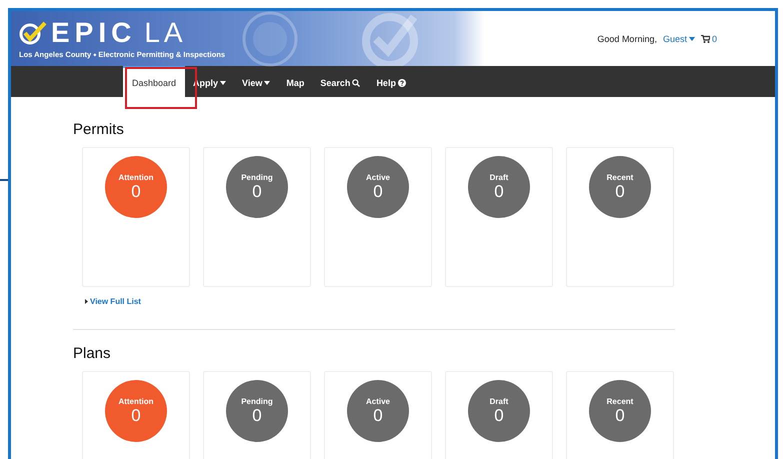  Describe the element at coordinates (165, 33) in the screenshot. I see `logo-text: LA` at that location.